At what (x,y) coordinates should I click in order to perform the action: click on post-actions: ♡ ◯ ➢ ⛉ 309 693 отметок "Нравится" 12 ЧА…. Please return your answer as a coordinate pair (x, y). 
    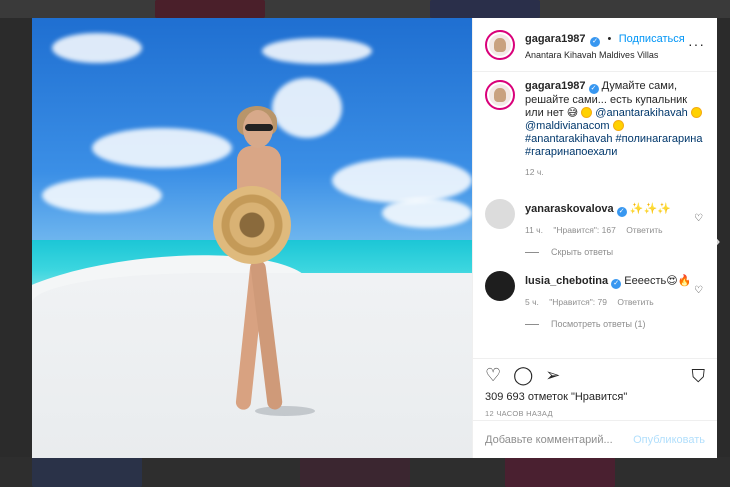
    Looking at the image, I should click on (595, 389).